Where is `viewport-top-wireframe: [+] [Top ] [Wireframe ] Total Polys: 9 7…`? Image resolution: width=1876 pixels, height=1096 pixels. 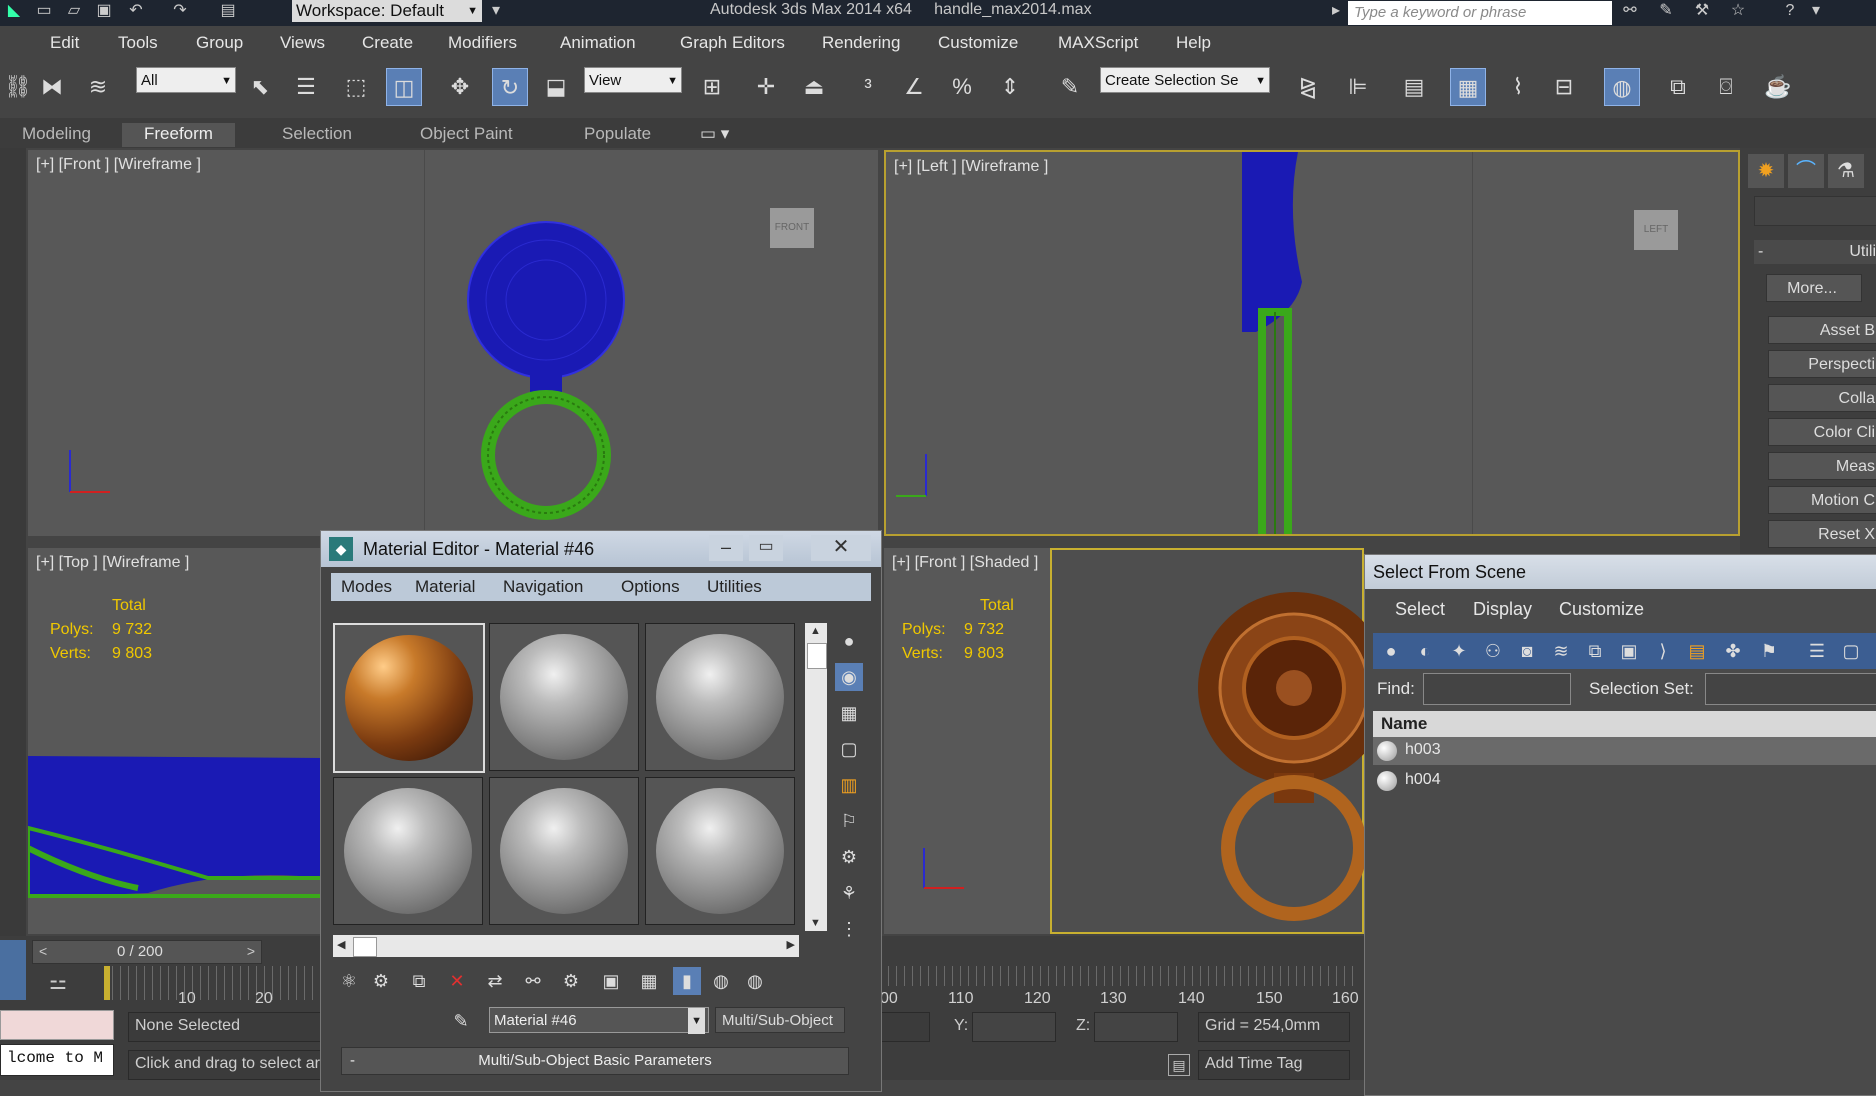
viewport-top-wireframe: [+] [Top ] [Wireframe ] Total Polys: 9 7… is located at coordinates (176, 741).